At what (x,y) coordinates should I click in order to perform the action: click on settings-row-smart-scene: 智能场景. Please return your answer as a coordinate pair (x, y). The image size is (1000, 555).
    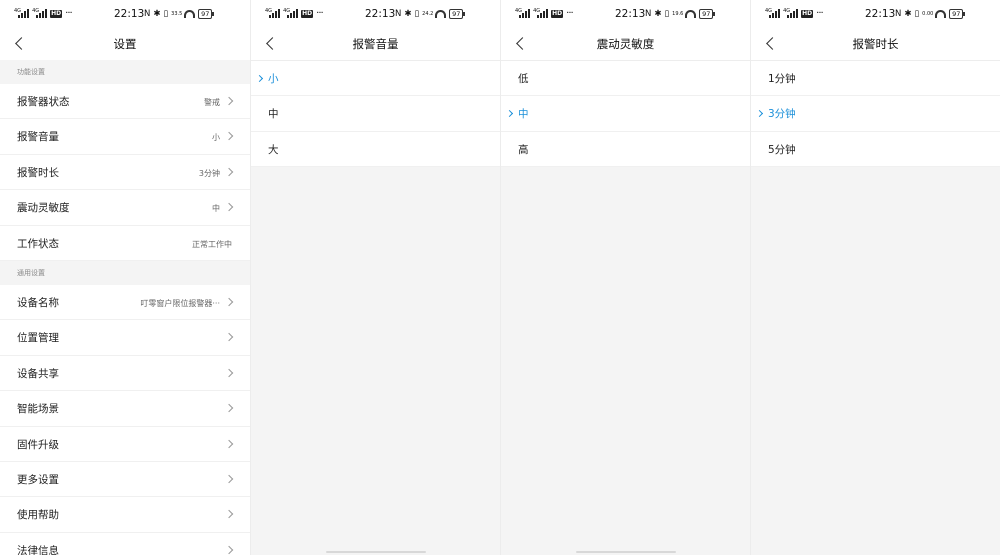
    Looking at the image, I should click on (125, 409).